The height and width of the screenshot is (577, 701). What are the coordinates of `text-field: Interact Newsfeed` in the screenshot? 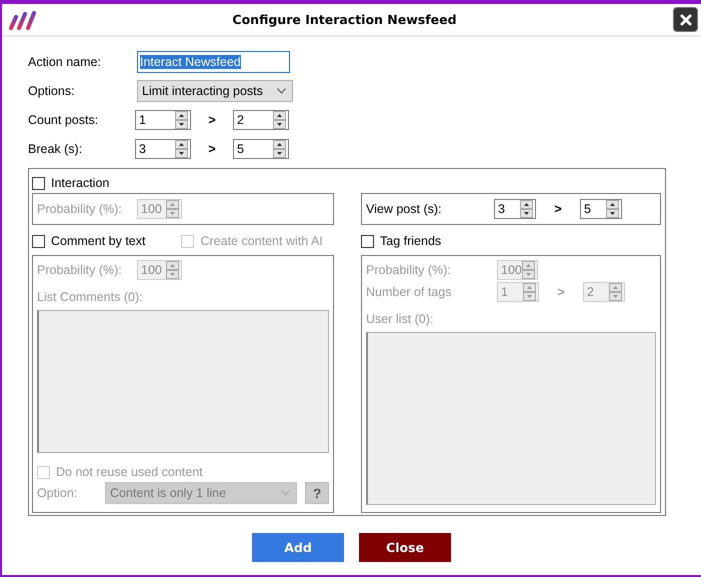 It's located at (213, 62).